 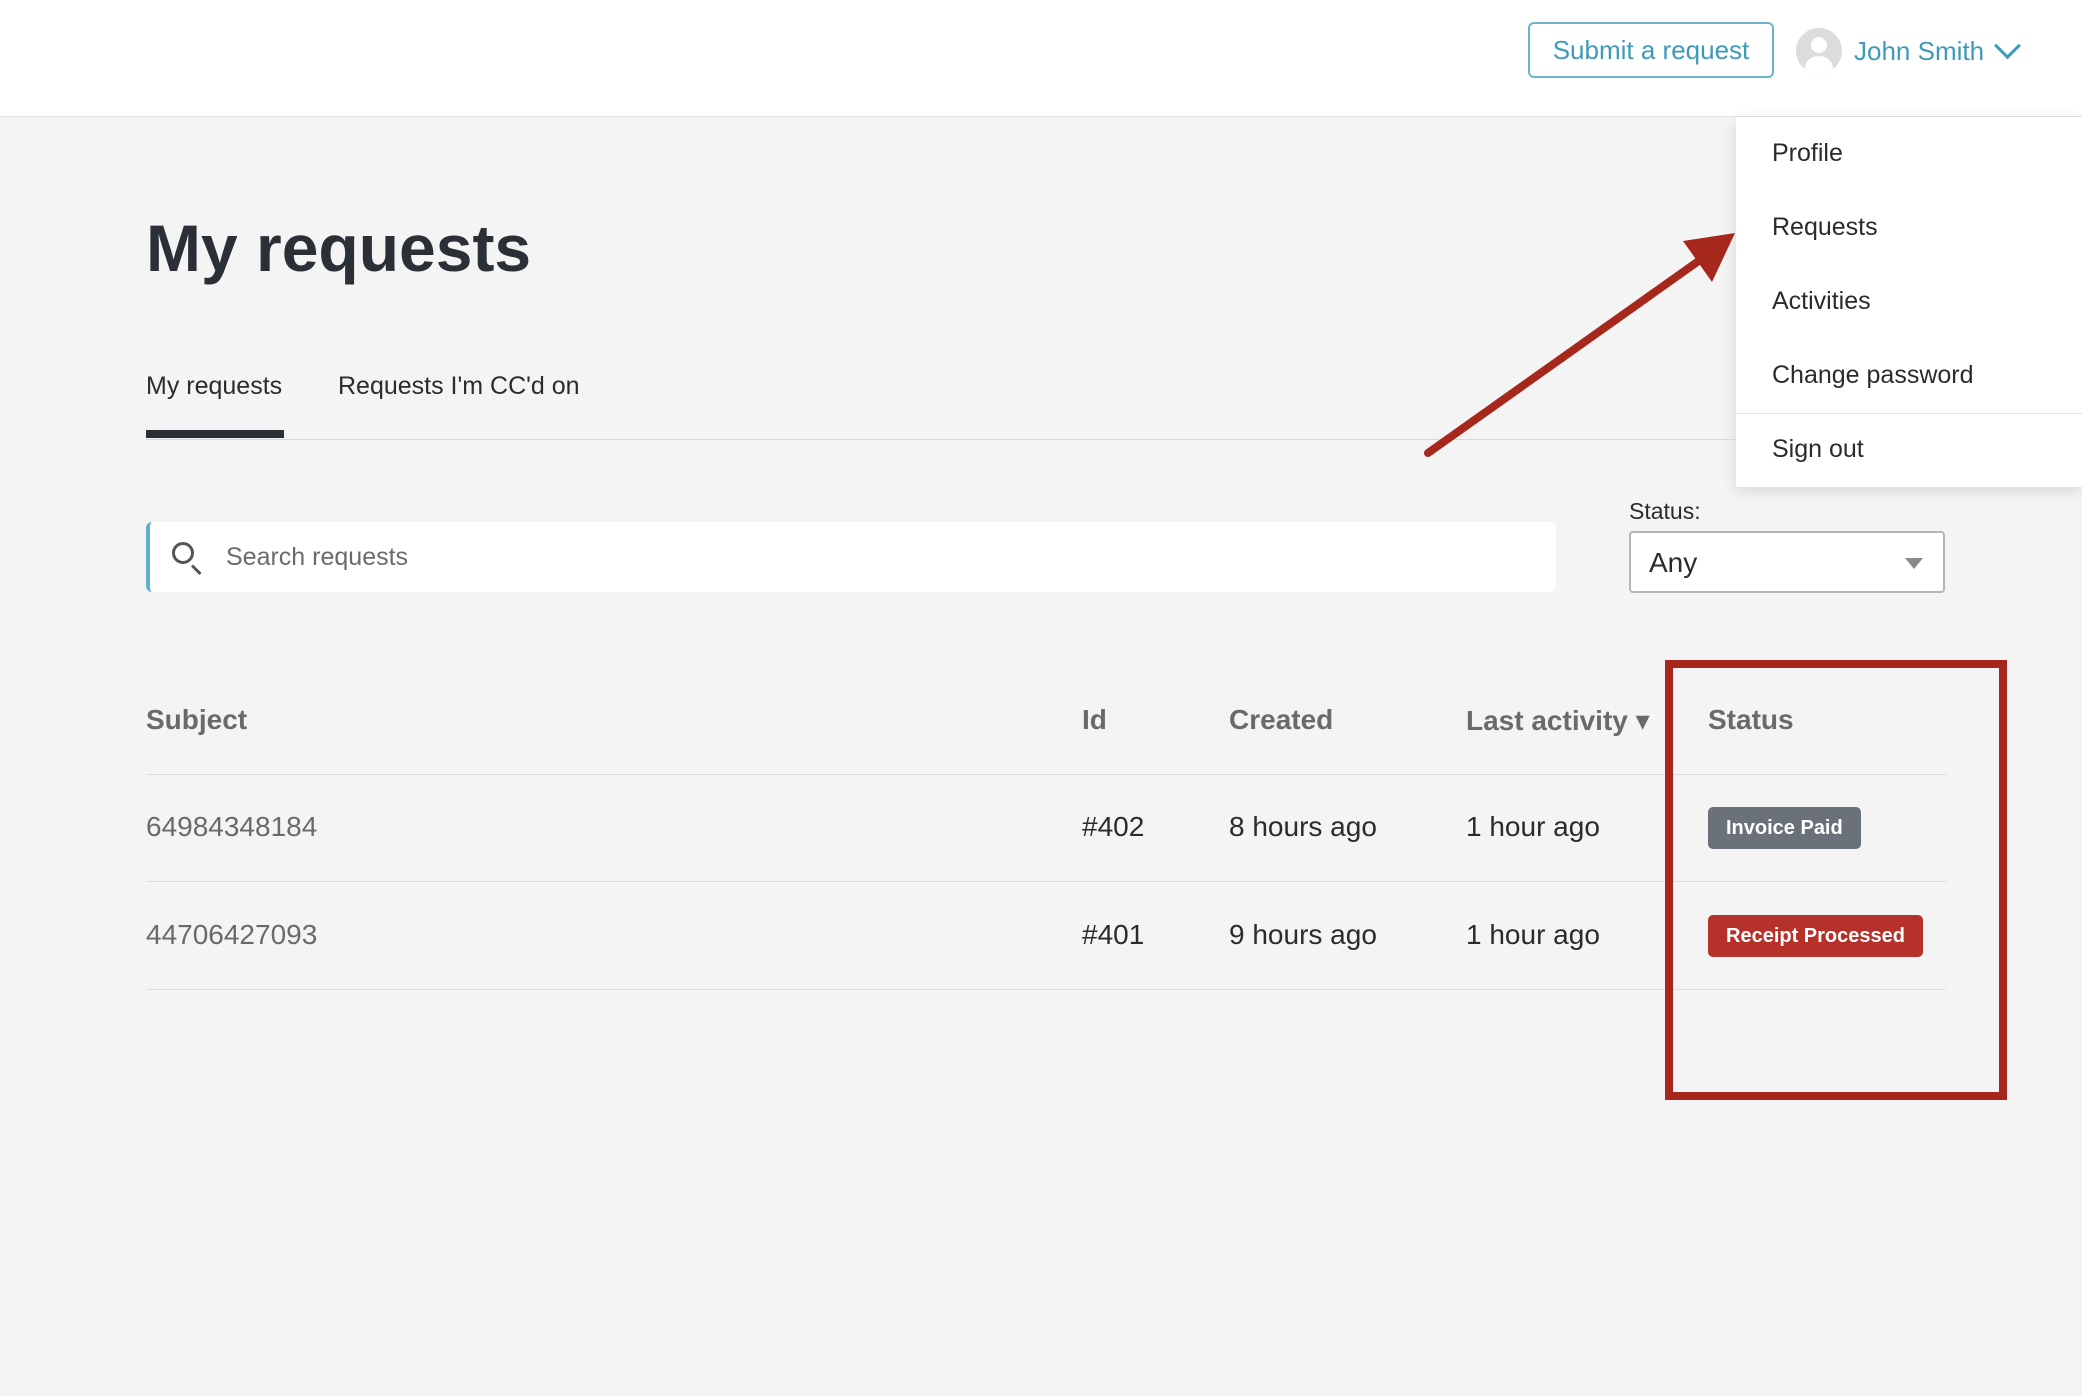 I want to click on menu-item-requests: Requests, so click(x=1825, y=227).